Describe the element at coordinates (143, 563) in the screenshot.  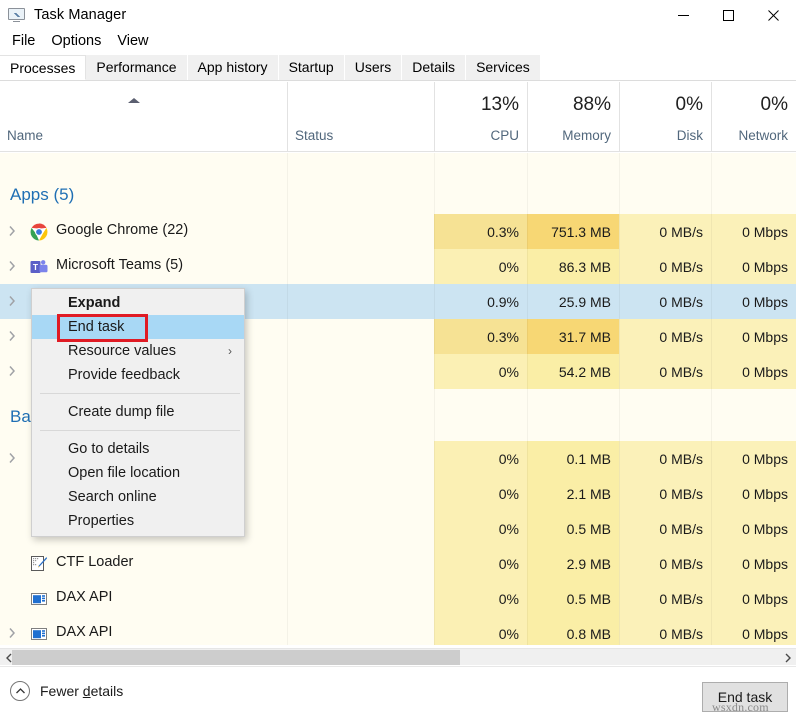
I see `process-name-cell: CTF Loader` at that location.